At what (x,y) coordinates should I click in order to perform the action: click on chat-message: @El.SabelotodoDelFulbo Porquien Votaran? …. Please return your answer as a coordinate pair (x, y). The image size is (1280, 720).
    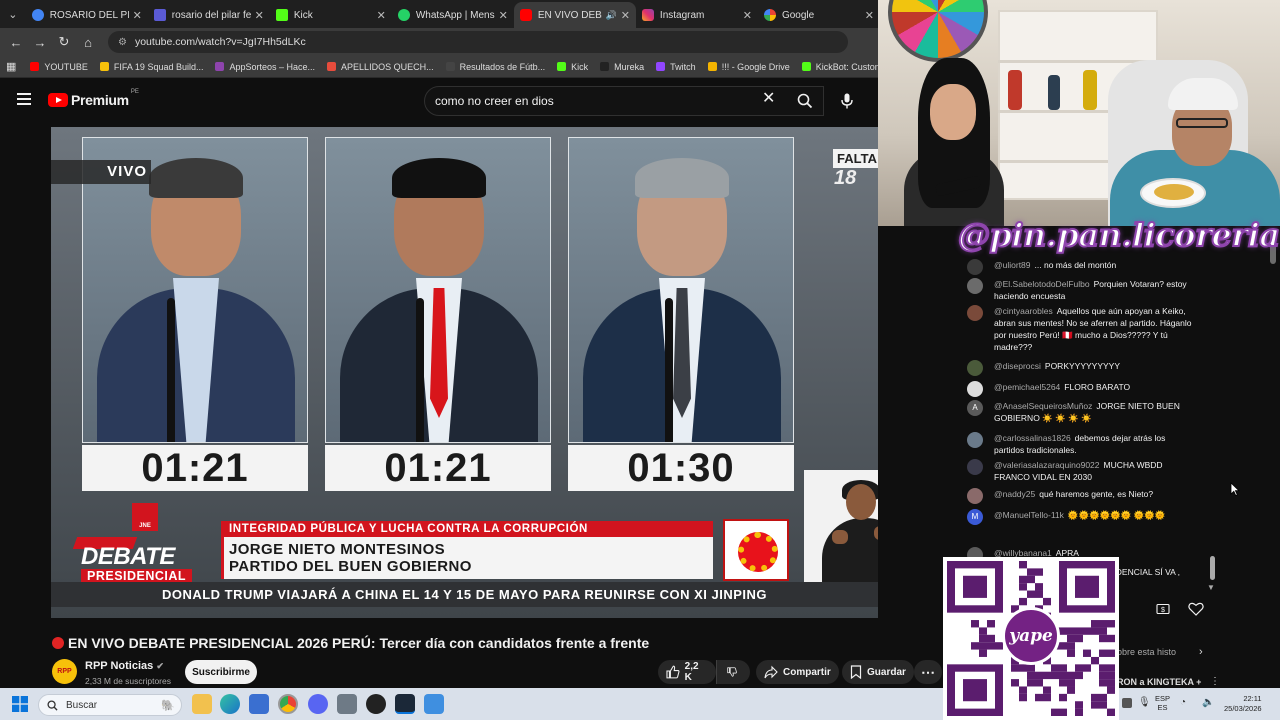
    Looking at the image, I should click on (1082, 290).